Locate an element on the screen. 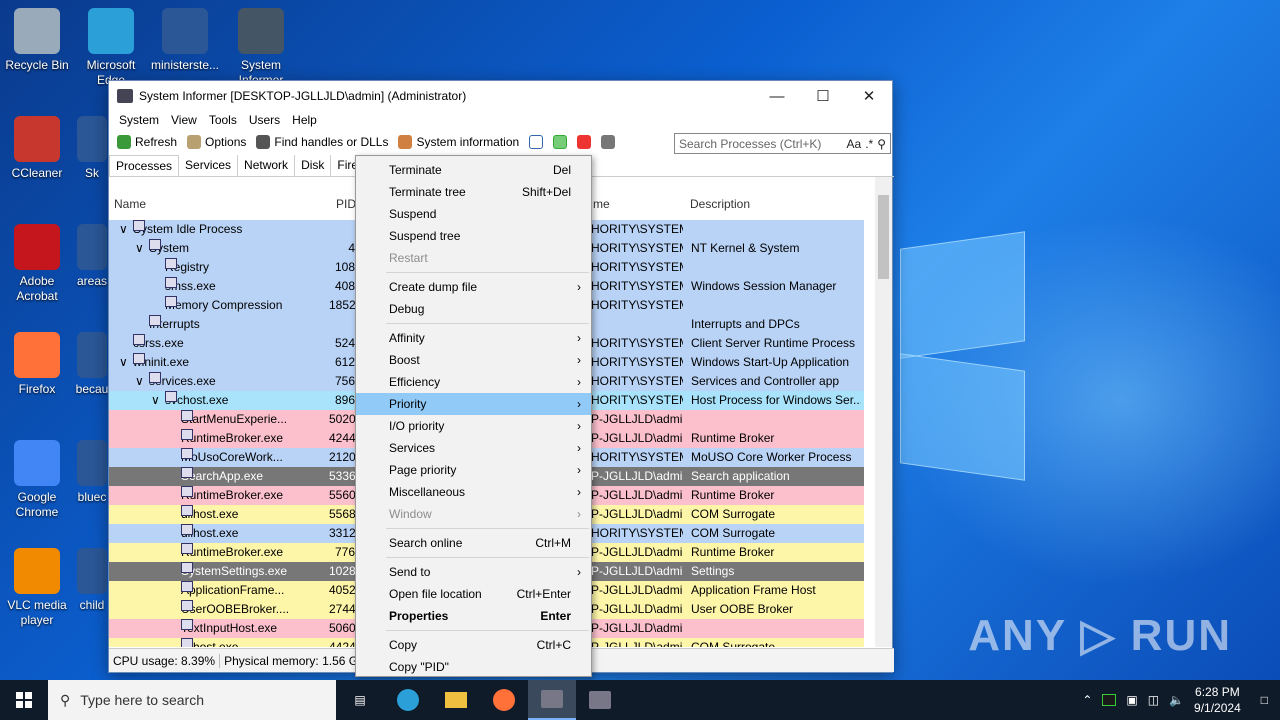  find-handles-button: Find handles or DLLs is located at coordinates (322, 142).